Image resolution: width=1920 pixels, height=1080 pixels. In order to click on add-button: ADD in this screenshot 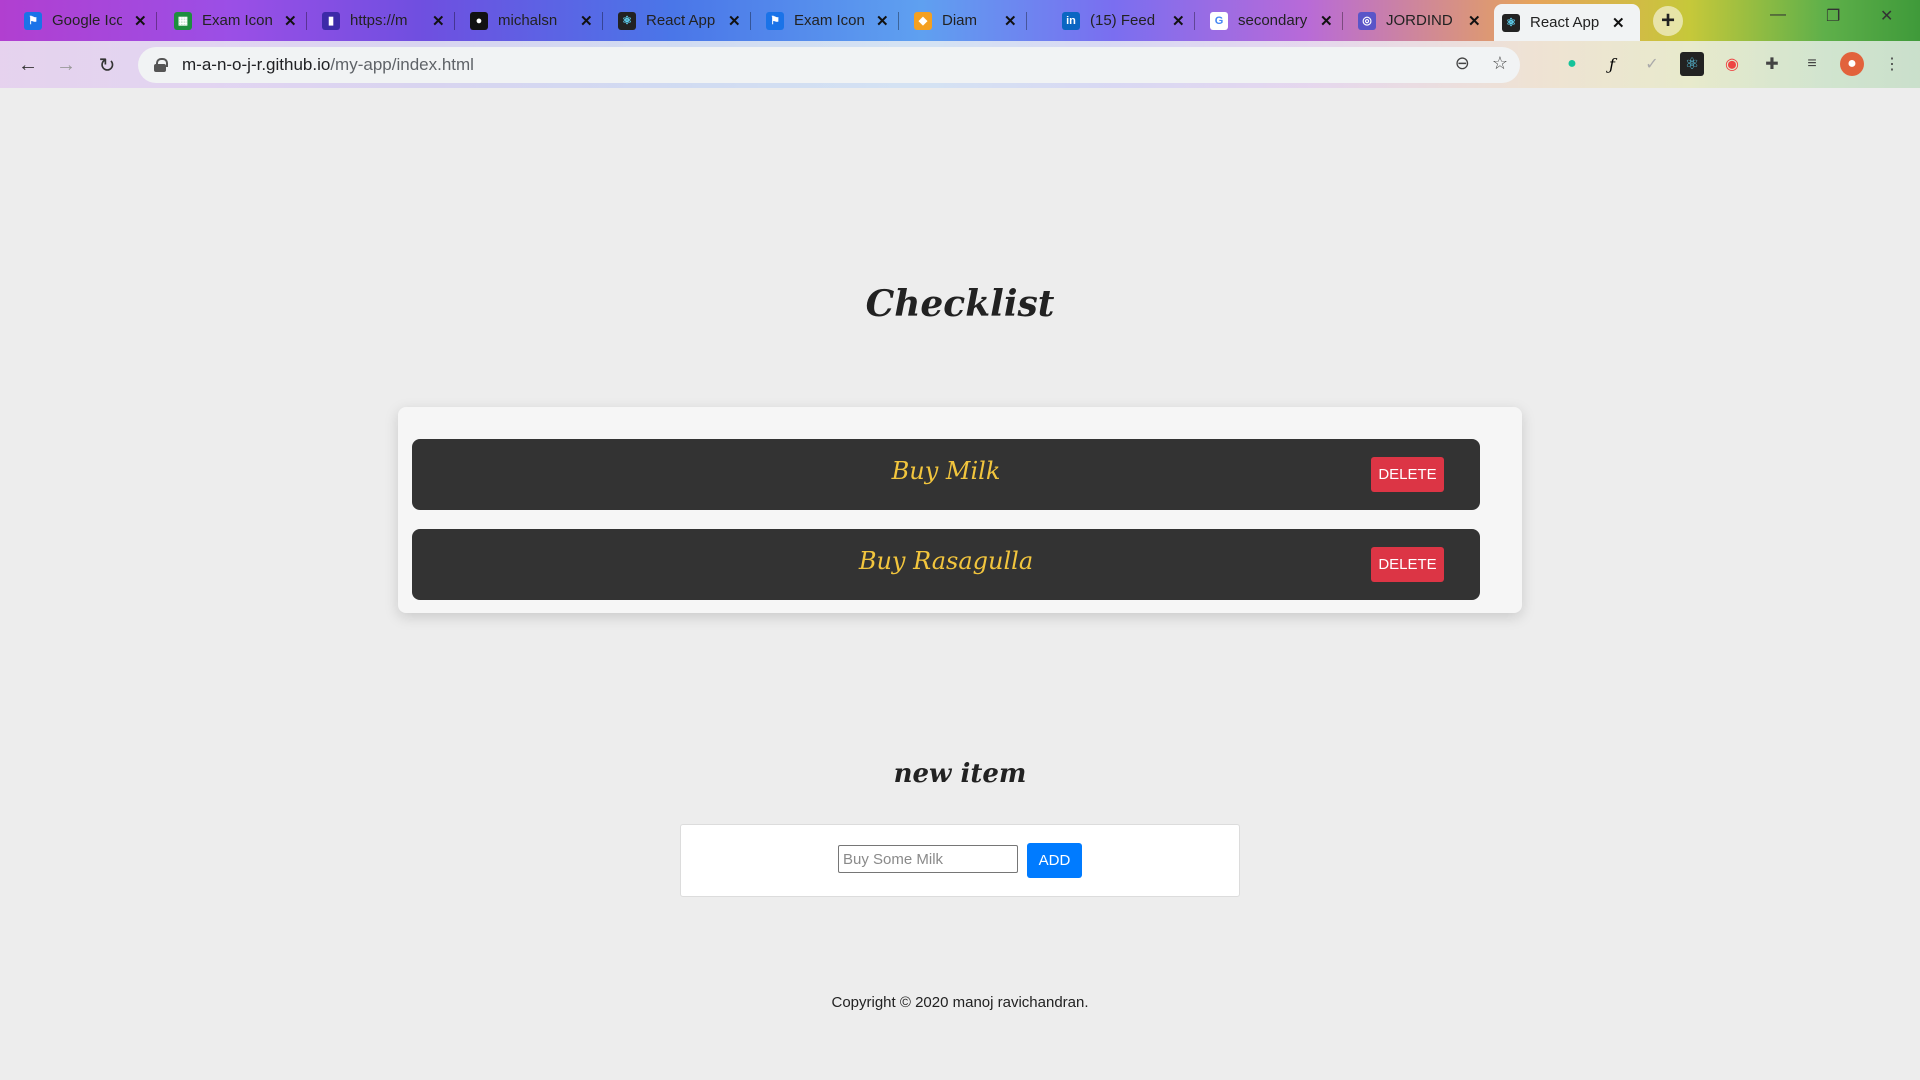, I will do `click(1054, 860)`.